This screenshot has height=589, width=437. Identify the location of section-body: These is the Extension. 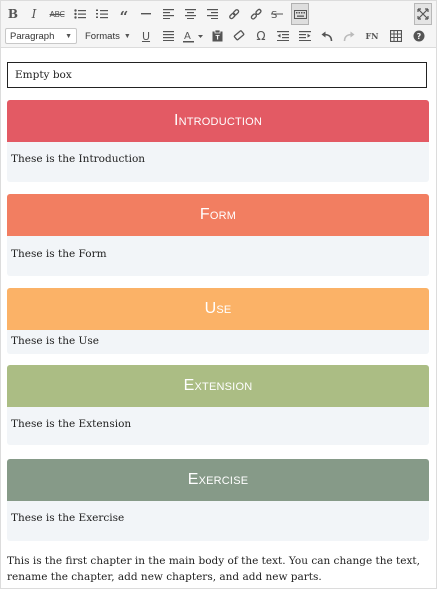
(71, 424).